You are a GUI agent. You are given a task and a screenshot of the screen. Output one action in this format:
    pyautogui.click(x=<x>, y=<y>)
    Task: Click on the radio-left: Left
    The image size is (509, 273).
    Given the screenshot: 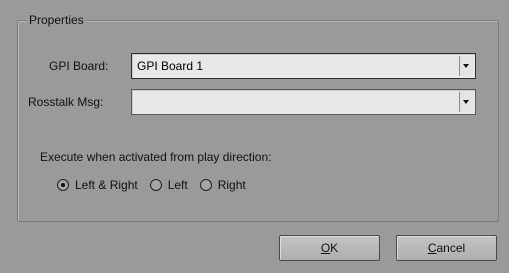 What is the action you would take?
    pyautogui.click(x=168, y=185)
    